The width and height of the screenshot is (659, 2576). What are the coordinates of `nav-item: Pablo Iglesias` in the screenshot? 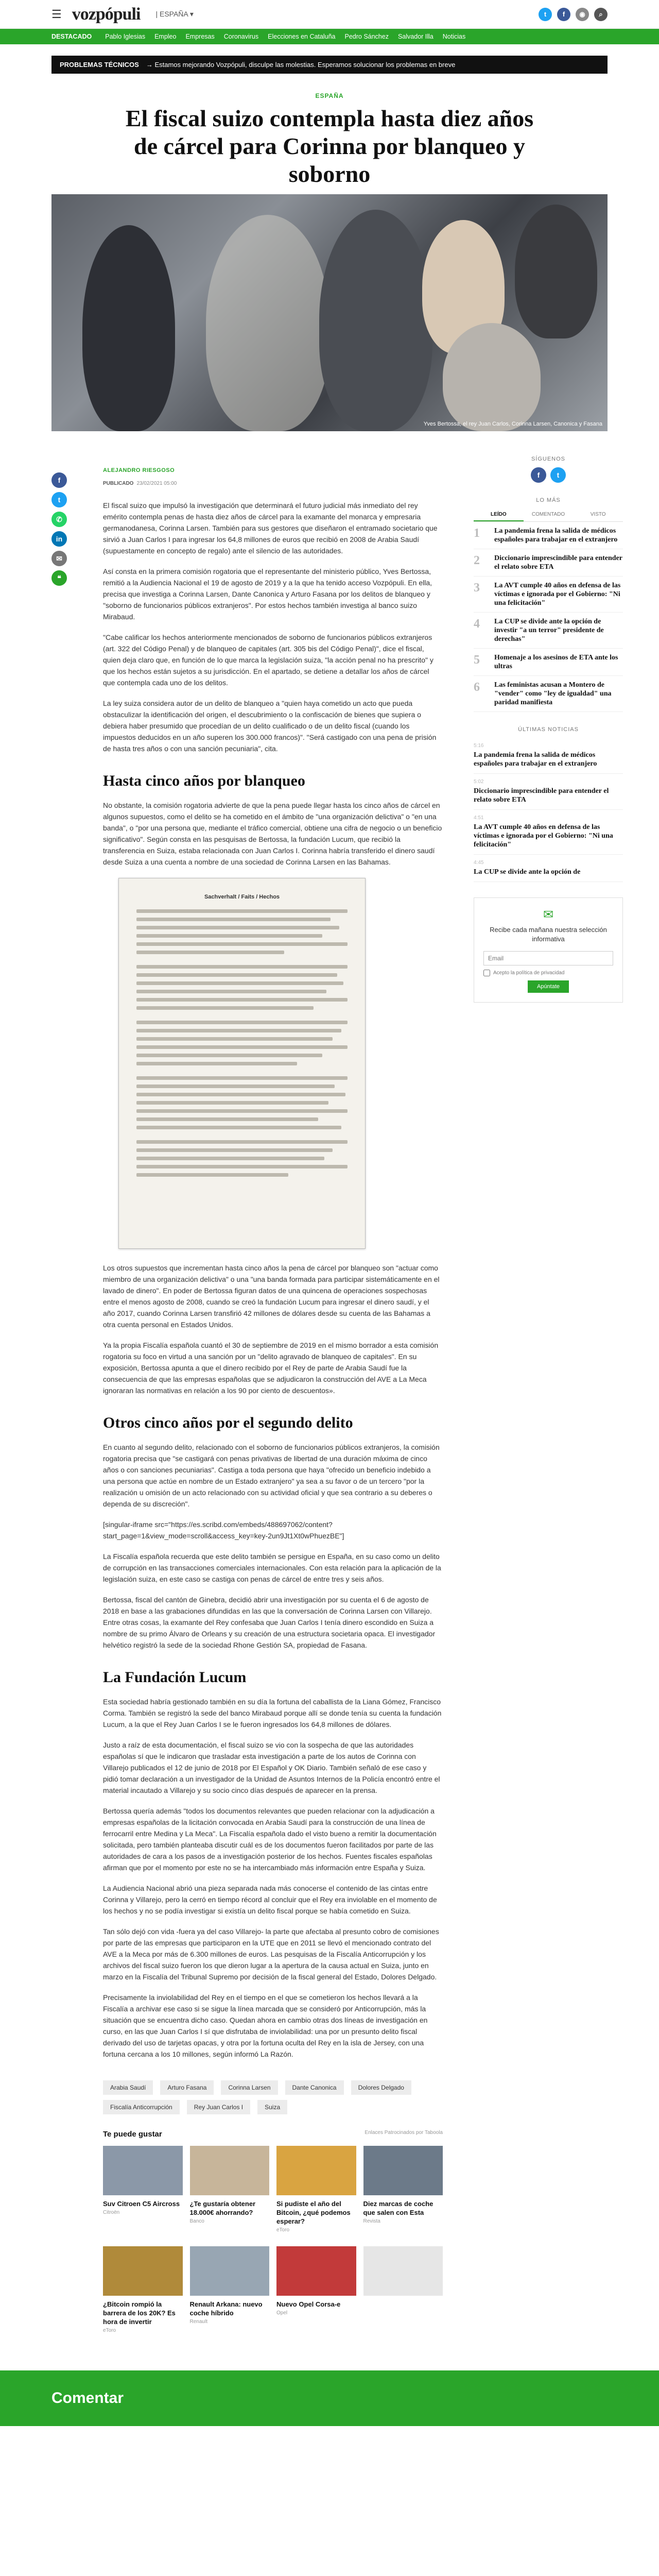 It's located at (125, 36).